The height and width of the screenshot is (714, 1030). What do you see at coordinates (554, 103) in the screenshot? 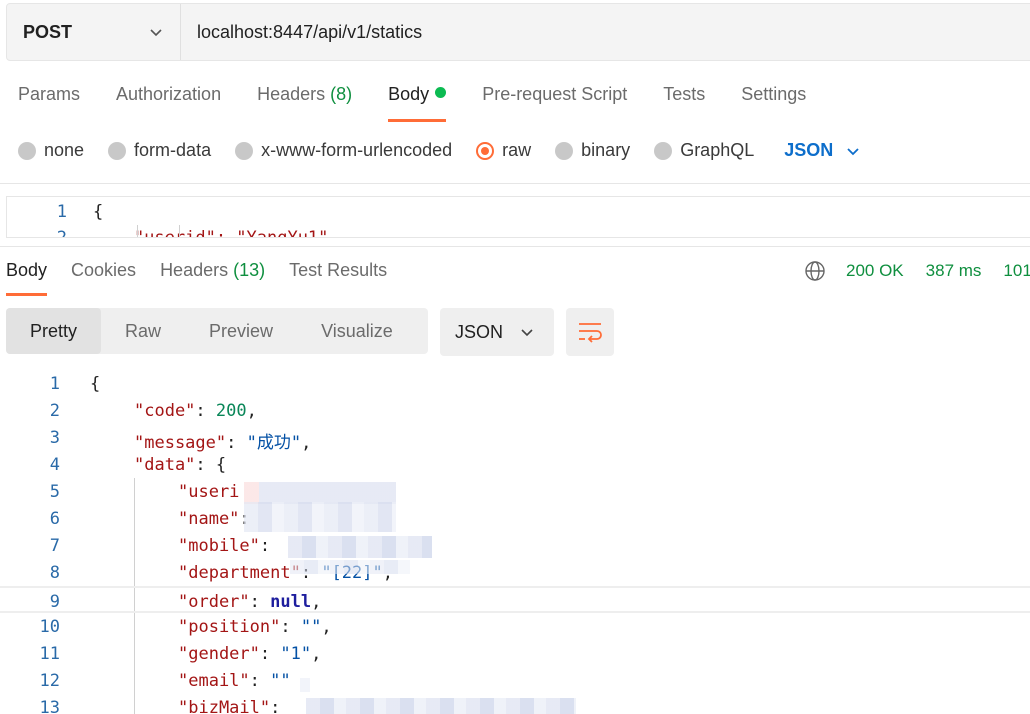
I see `tab-pre-request-script: Pre-request Script` at bounding box center [554, 103].